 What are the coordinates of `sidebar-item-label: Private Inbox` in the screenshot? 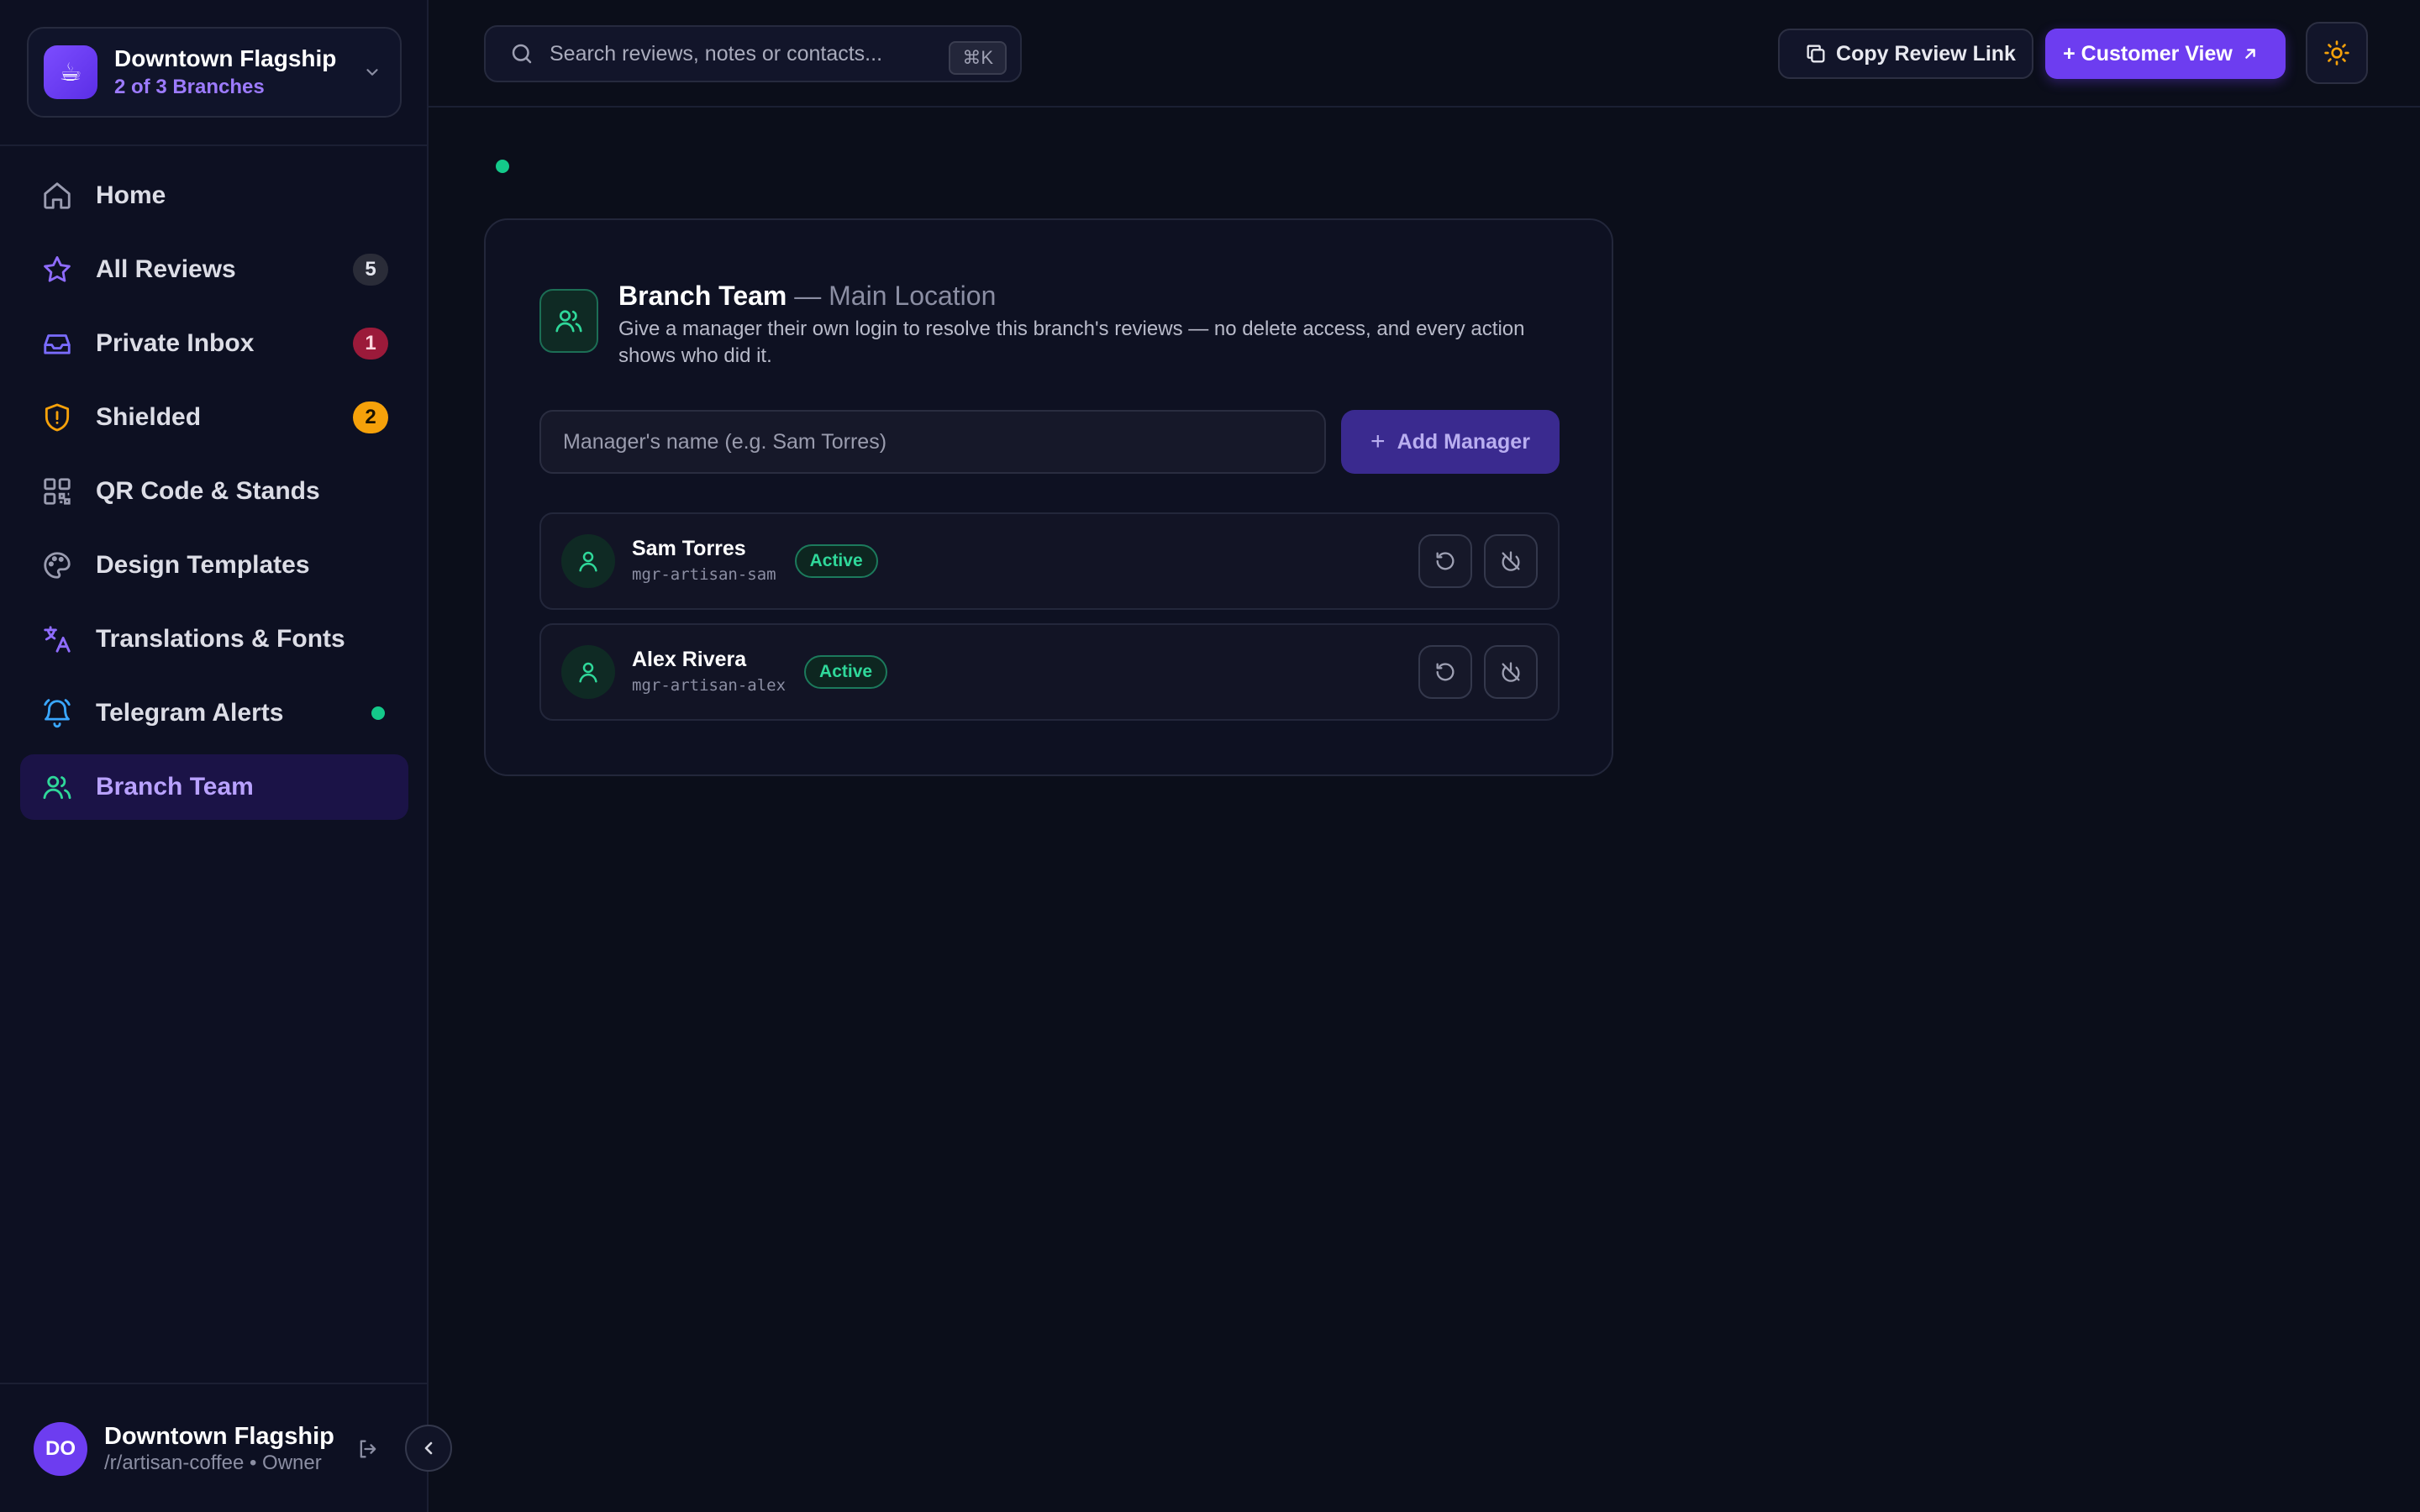 It's located at (176, 343).